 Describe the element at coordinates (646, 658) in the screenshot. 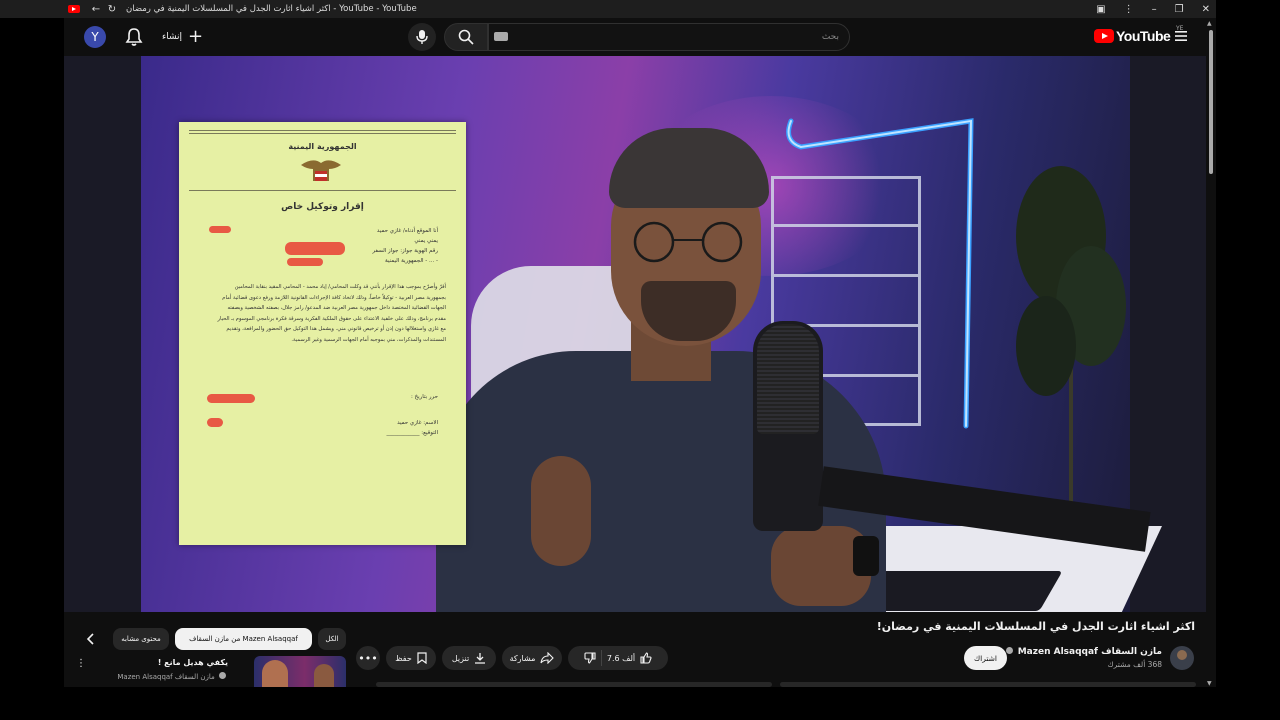

I see `like-icon` at that location.